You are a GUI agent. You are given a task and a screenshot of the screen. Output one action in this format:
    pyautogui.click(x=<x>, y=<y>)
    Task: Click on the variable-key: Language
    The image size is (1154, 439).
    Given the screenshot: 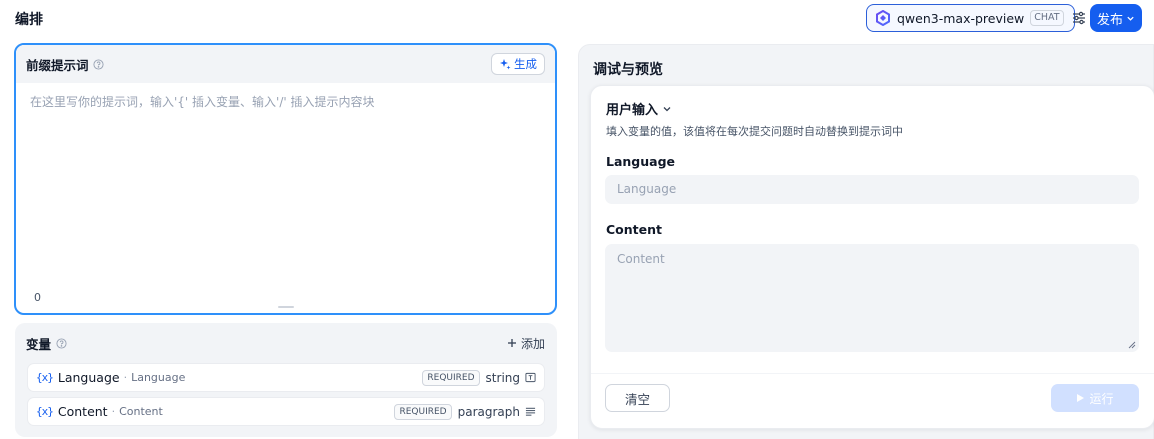 What is the action you would take?
    pyautogui.click(x=88, y=377)
    